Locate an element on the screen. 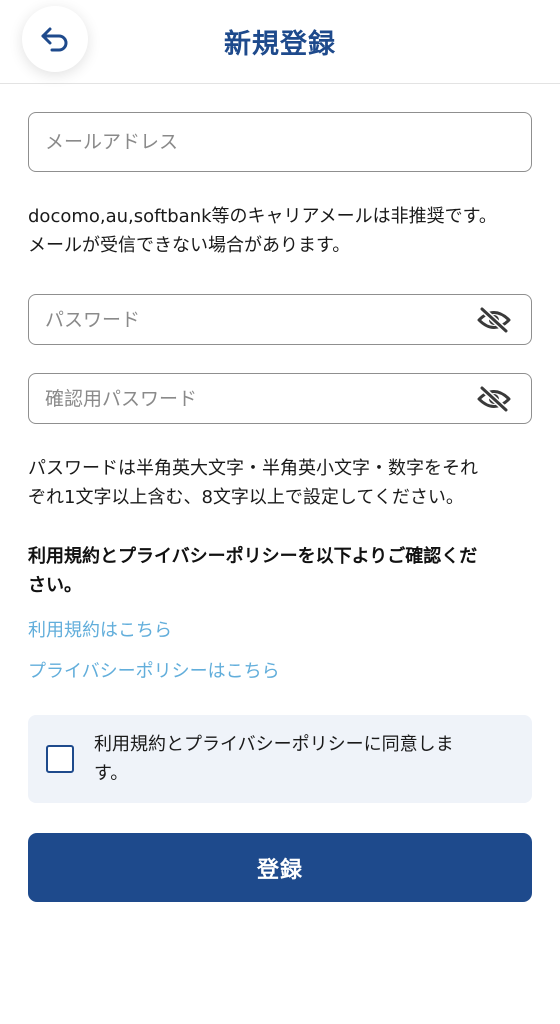  email-note-line1: docomo,au,softbank等のキャリアメールは非推奨です。 is located at coordinates (262, 216).